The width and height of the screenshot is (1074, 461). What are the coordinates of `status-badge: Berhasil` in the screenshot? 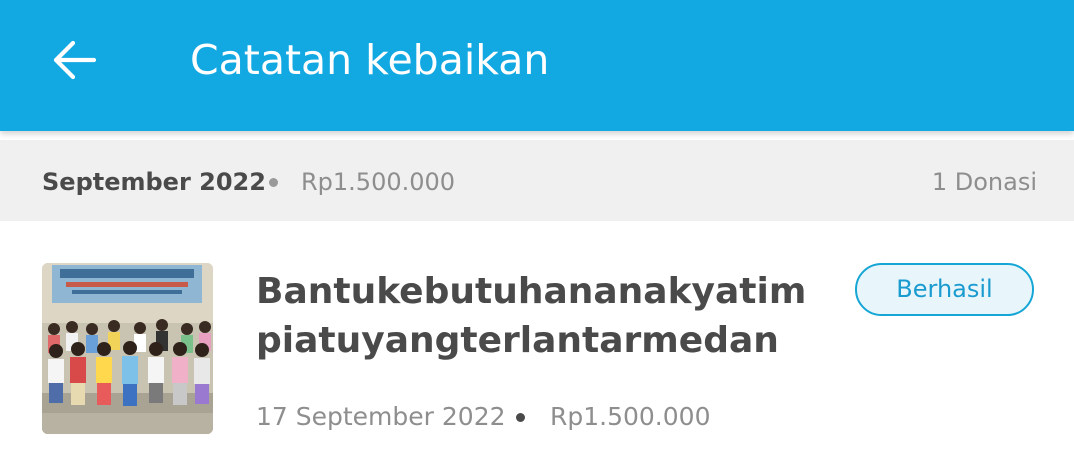 It's located at (944, 289).